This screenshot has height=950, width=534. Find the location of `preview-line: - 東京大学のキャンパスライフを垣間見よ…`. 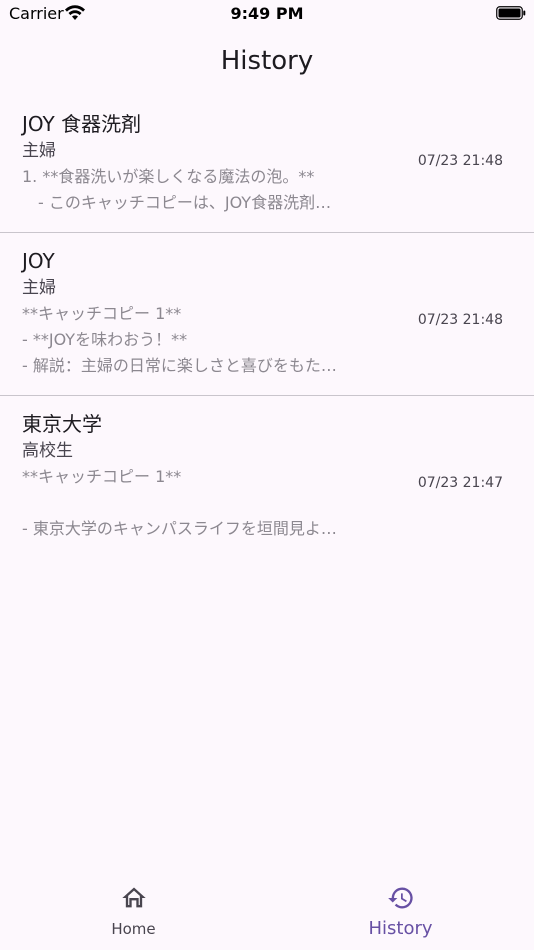

preview-line: - 東京大学のキャンパスライフを垣間見よ… is located at coordinates (179, 528).